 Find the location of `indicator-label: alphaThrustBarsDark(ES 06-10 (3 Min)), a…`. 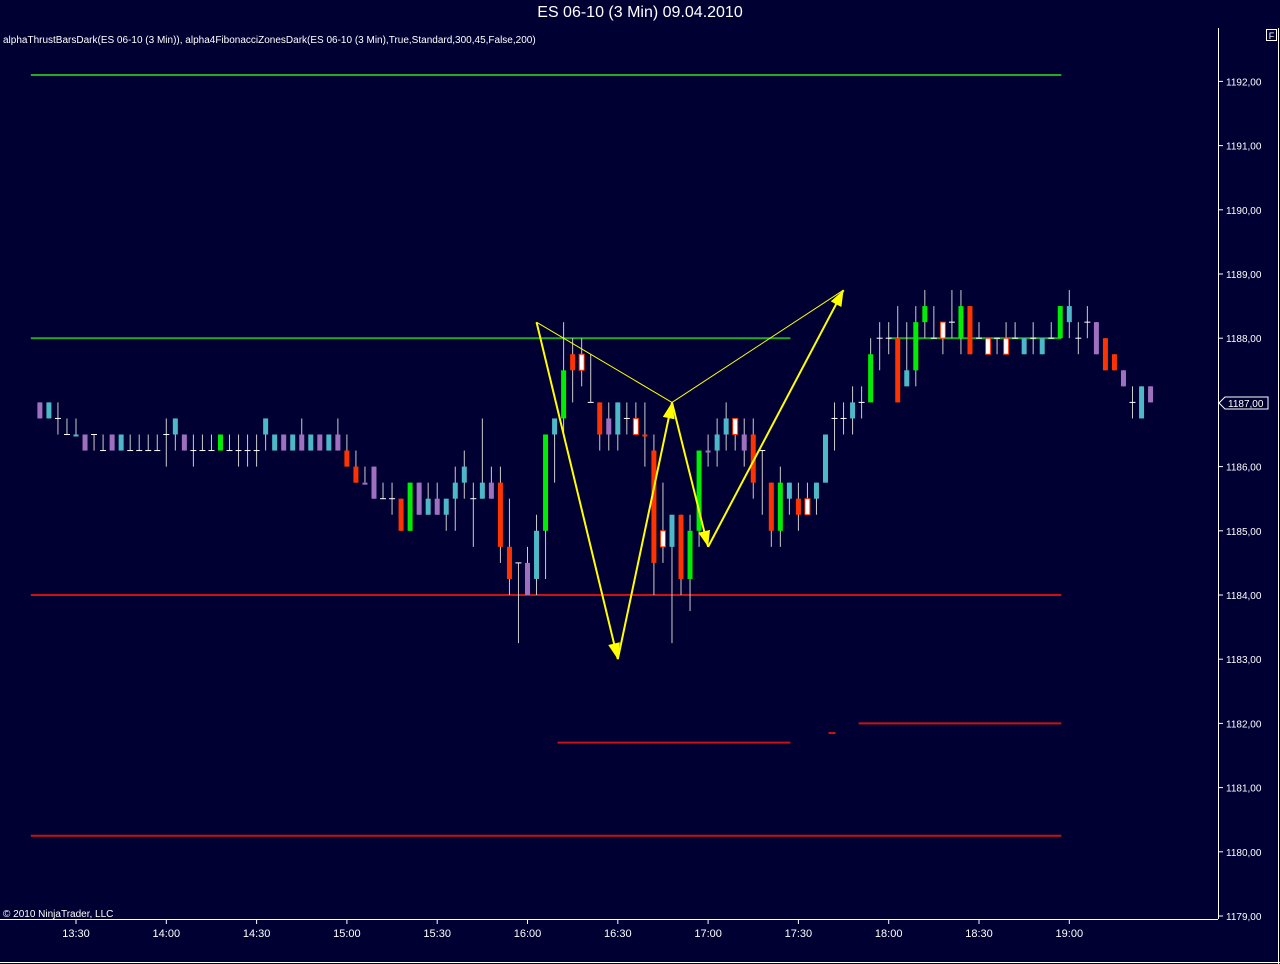

indicator-label: alphaThrustBarsDark(ES 06-10 (3 Min)), a… is located at coordinates (269, 40).